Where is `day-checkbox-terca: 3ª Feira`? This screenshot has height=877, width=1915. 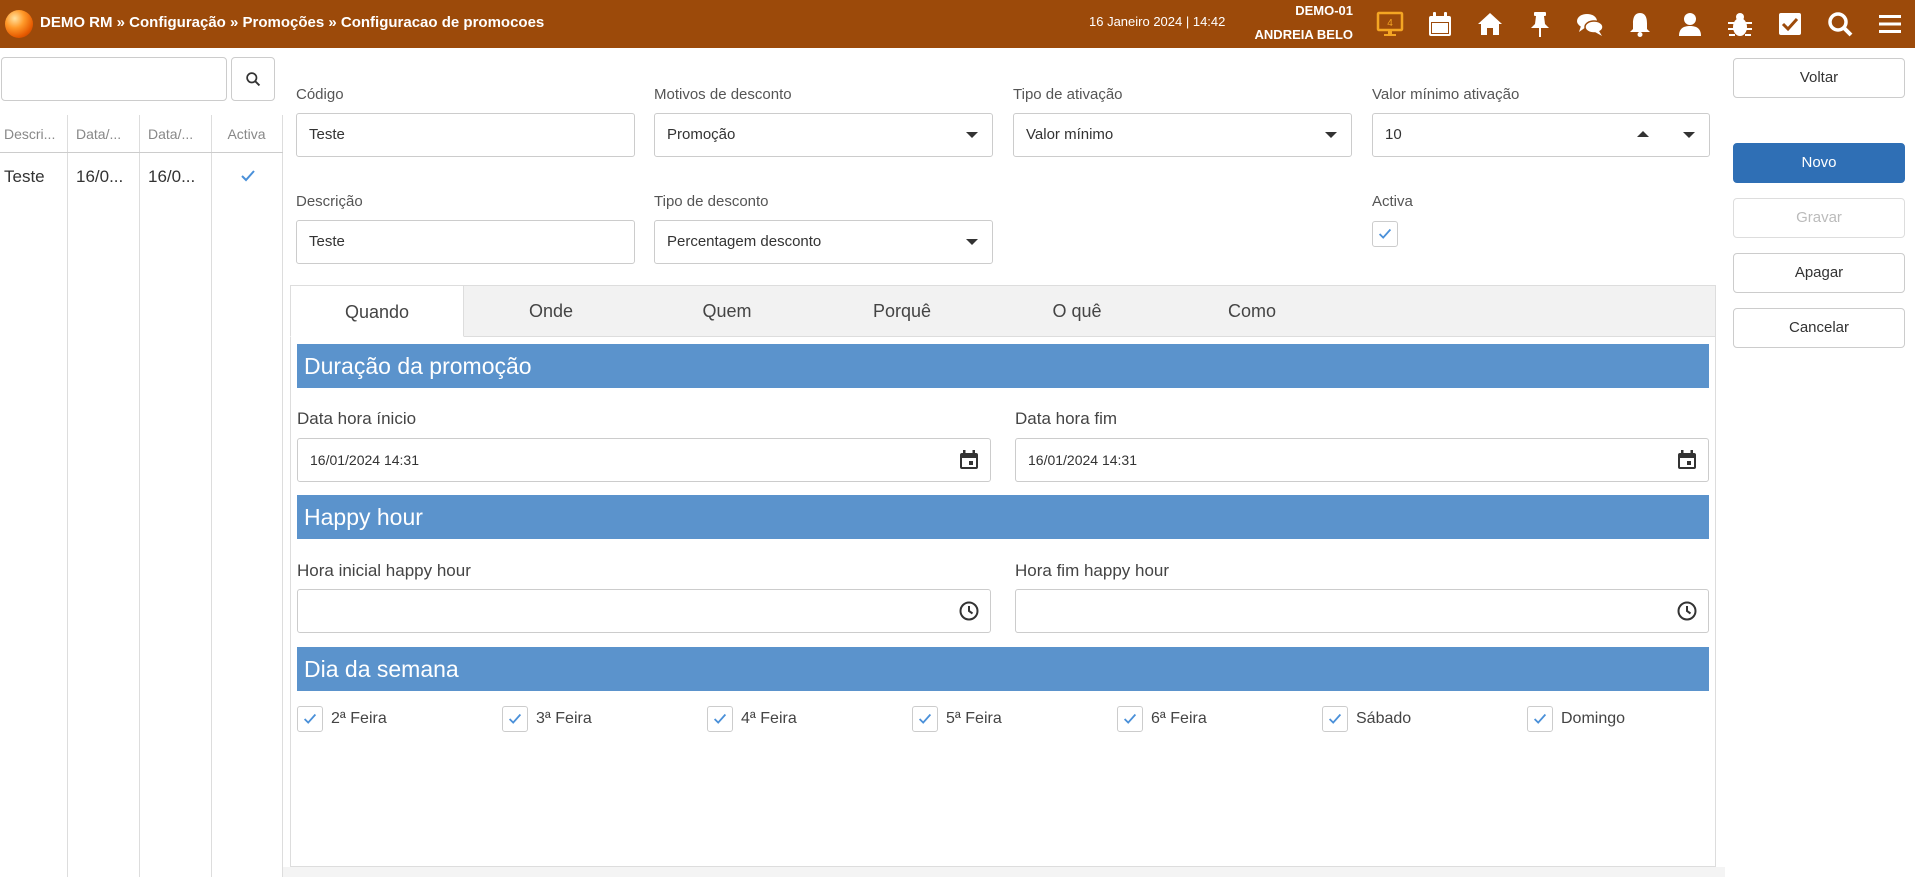 day-checkbox-terca: 3ª Feira is located at coordinates (547, 719).